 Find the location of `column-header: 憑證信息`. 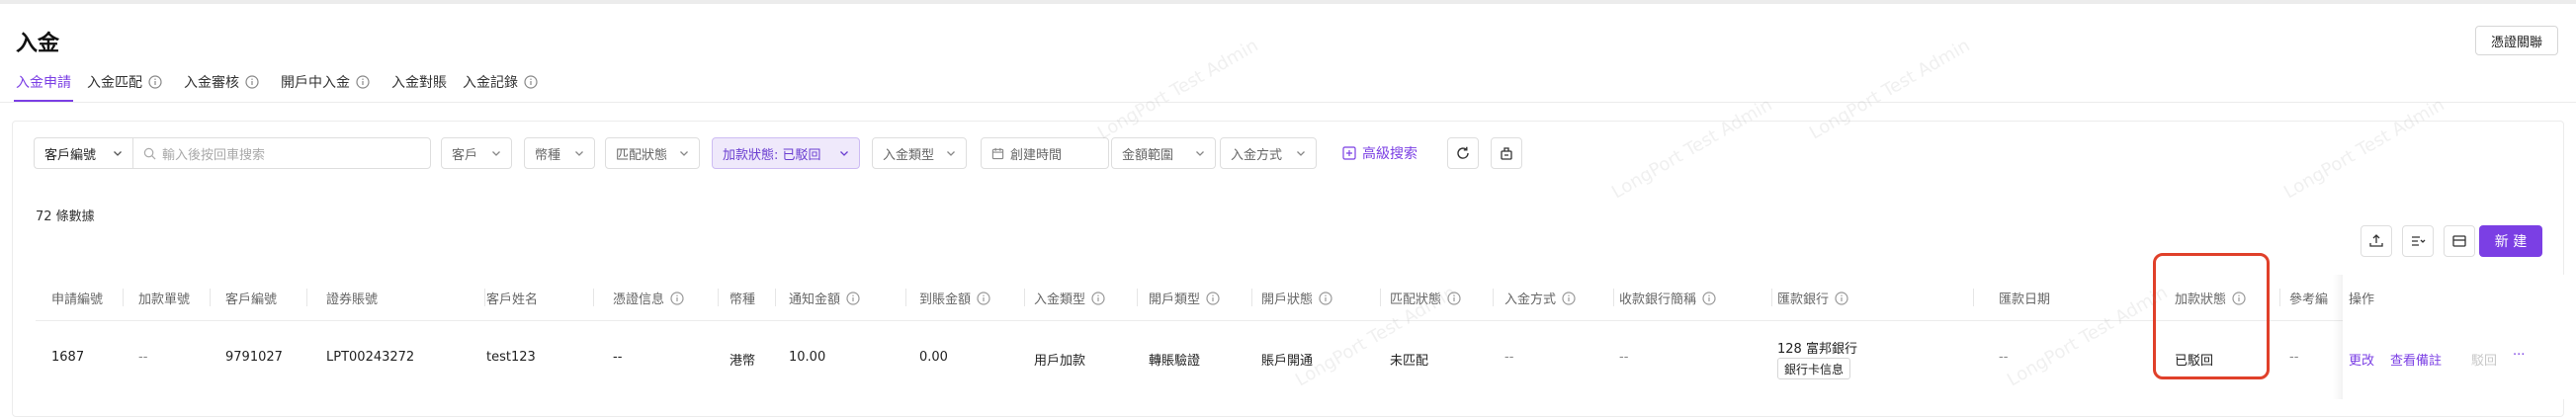

column-header: 憑證信息 is located at coordinates (648, 298).